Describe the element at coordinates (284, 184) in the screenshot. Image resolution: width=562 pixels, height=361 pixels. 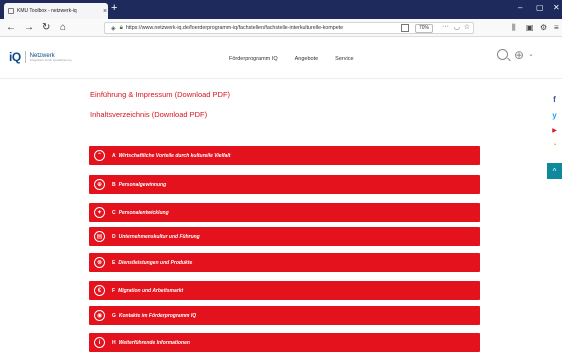
I see `chapter-b-button: ⊕ B Personalgewinnung` at that location.